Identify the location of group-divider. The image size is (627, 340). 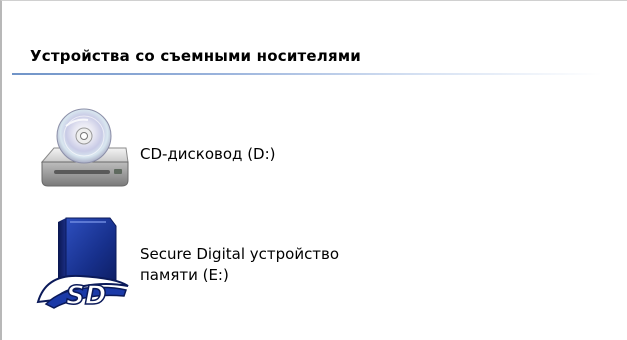
(307, 74).